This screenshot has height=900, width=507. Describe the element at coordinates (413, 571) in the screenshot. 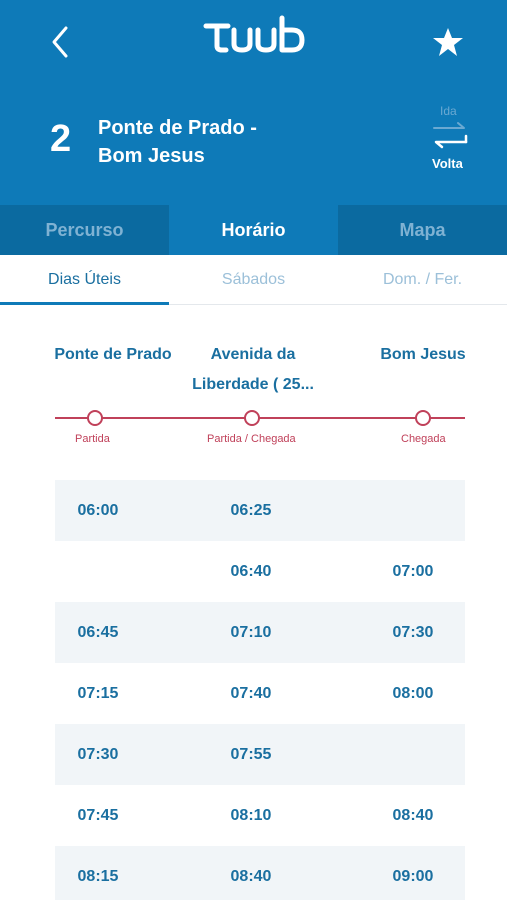

I see `schedule-cell: 07:00` at that location.